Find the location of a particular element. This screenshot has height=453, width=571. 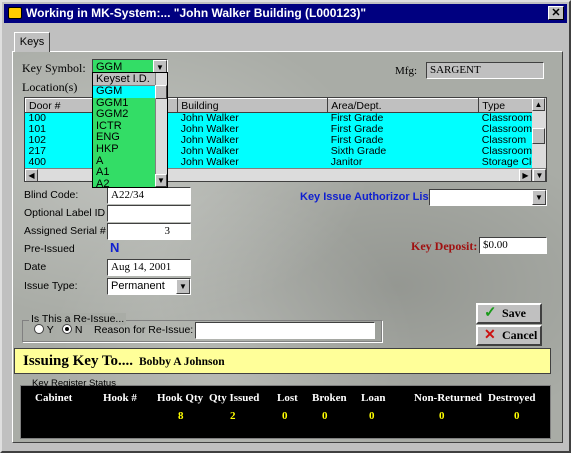

register-header: Hook Qty is located at coordinates (180, 398).